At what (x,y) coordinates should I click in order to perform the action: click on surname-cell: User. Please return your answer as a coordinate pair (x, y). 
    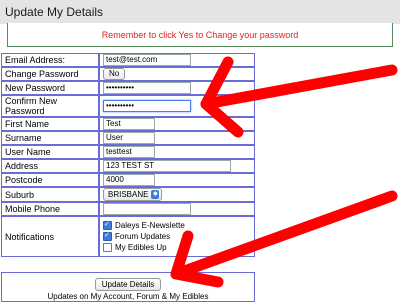
    Looking at the image, I should click on (177, 138).